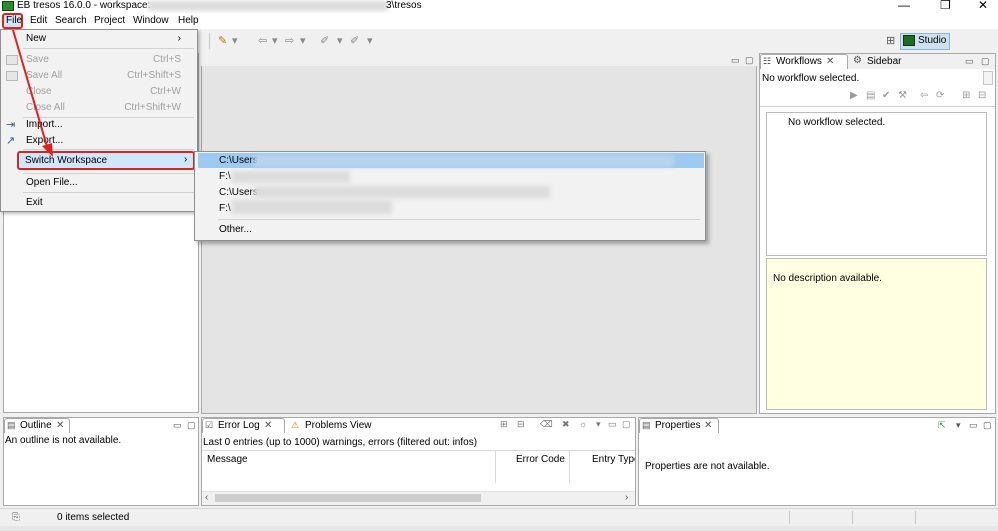 The width and height of the screenshot is (998, 531). What do you see at coordinates (354, 41) in the screenshot?
I see `edit-next-icon: ✐` at bounding box center [354, 41].